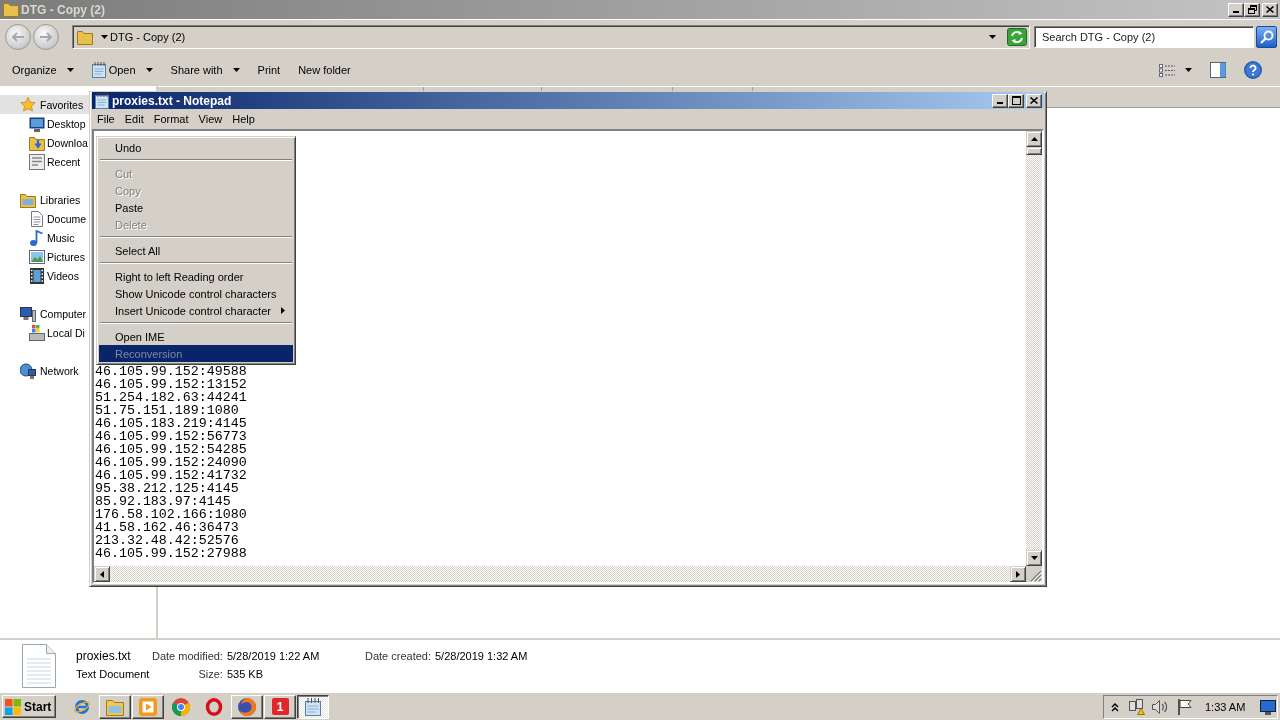 The image size is (1280, 720). What do you see at coordinates (44, 104) in the screenshot?
I see `nav-item: Favorites` at bounding box center [44, 104].